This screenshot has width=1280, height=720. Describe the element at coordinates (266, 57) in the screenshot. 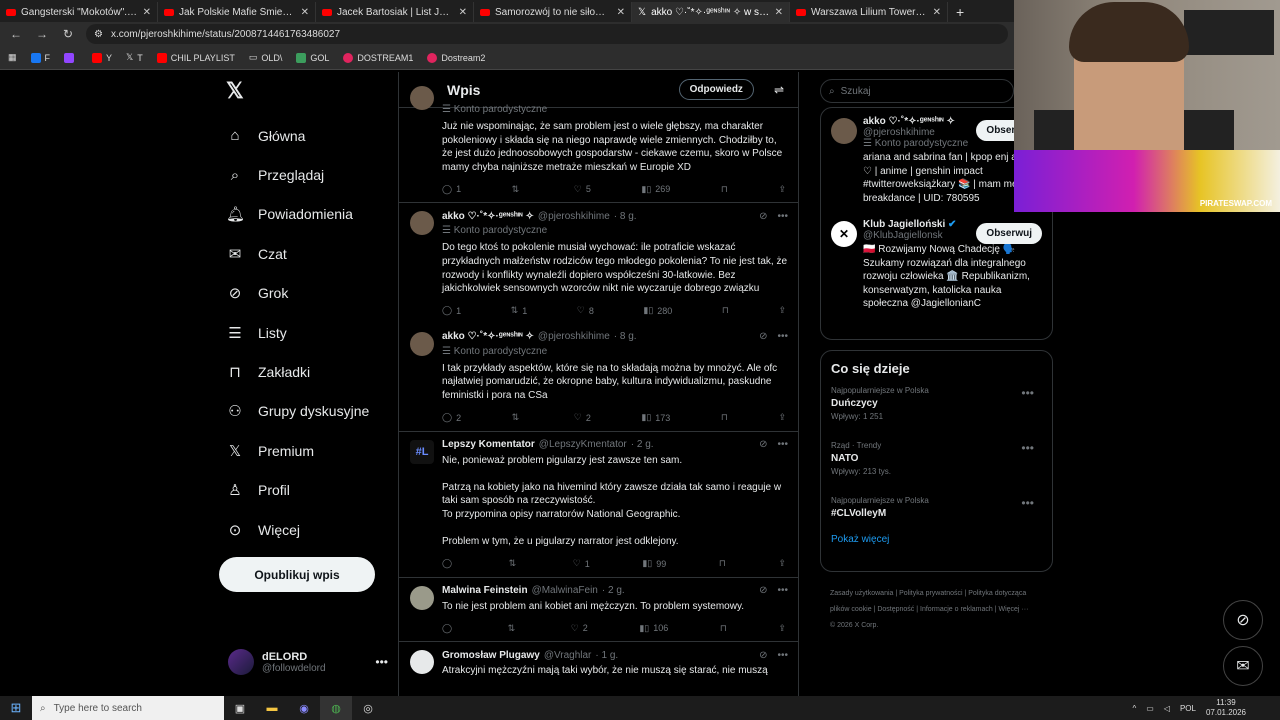

I see `bookmark-folder: ▭ OLD\` at that location.